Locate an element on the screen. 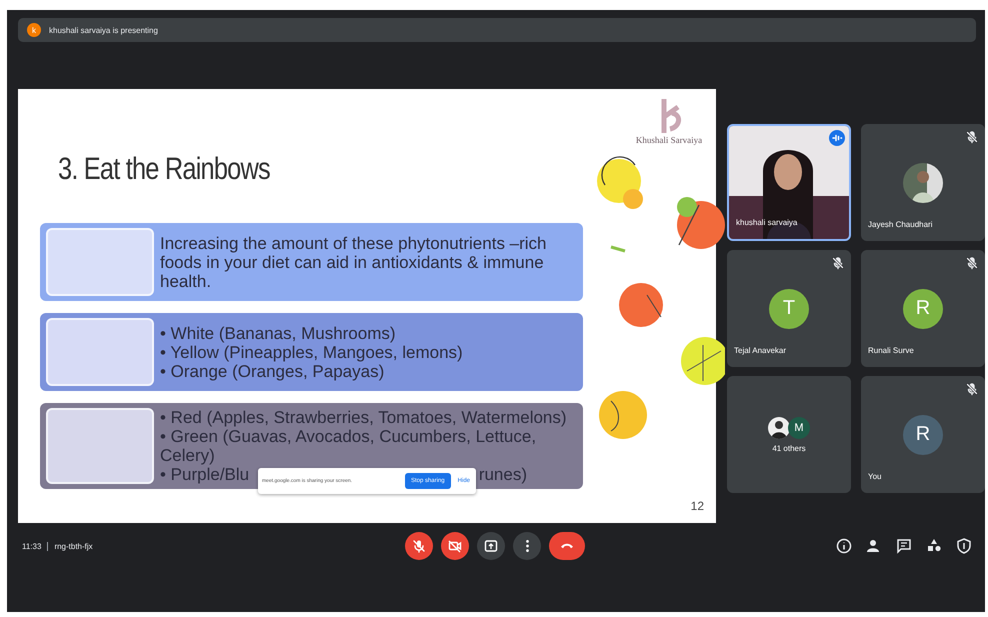  hang-up-icon is located at coordinates (567, 546).